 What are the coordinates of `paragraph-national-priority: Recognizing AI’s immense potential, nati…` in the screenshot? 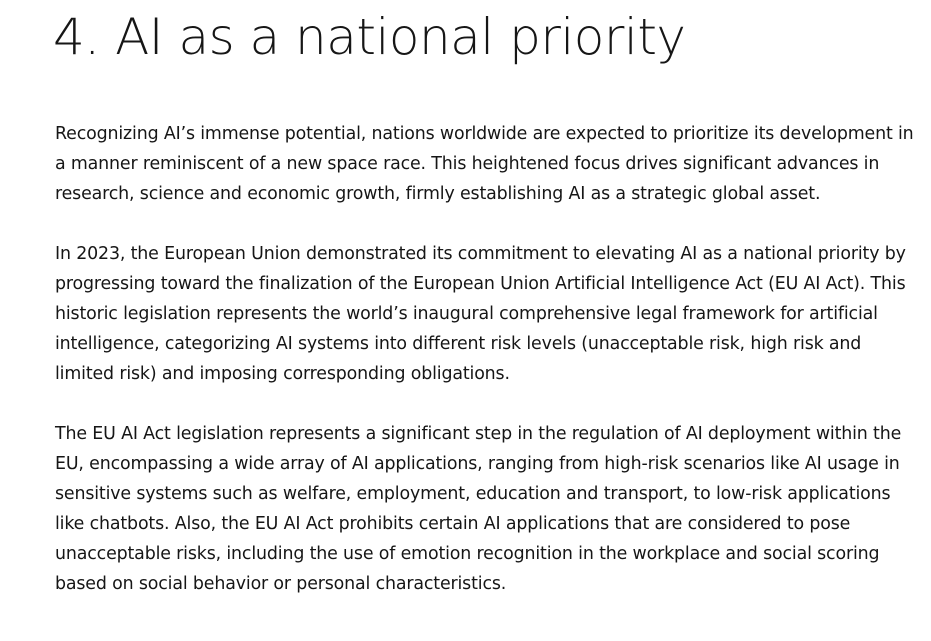 It's located at (484, 164).